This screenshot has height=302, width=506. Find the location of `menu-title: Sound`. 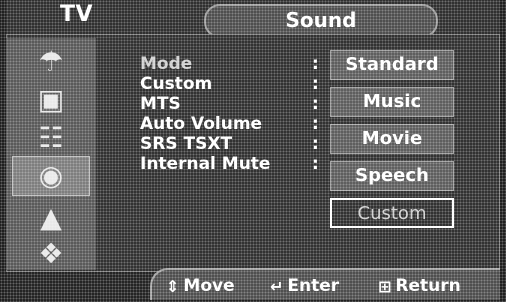

menu-title: Sound is located at coordinates (321, 20).